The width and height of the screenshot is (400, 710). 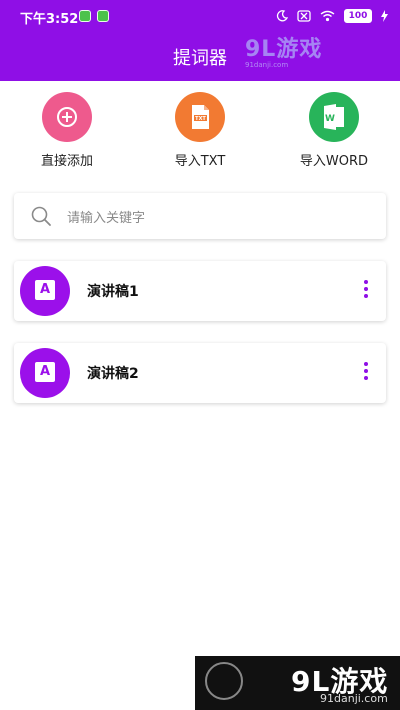 What do you see at coordinates (327, 16) in the screenshot?
I see `wifi-icon` at bounding box center [327, 16].